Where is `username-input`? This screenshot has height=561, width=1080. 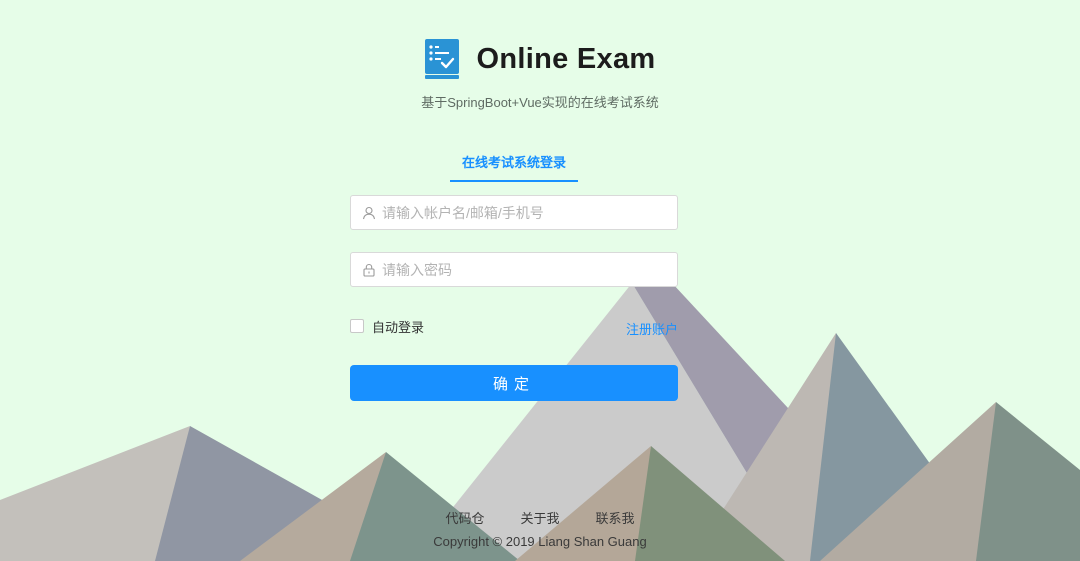 username-input is located at coordinates (529, 212).